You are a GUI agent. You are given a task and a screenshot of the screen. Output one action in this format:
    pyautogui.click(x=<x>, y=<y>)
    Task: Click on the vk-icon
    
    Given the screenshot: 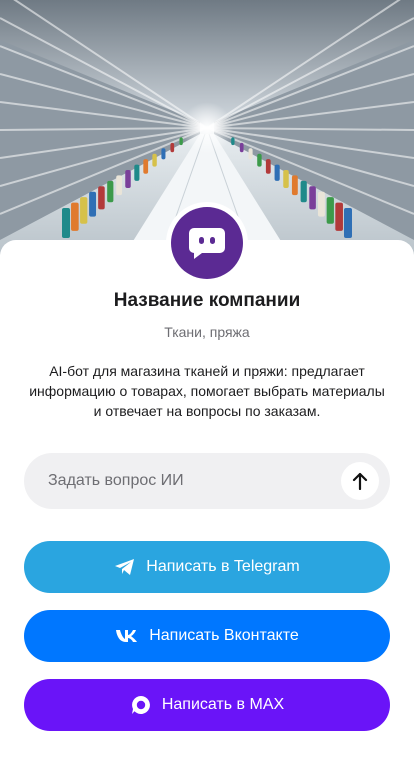 What is the action you would take?
    pyautogui.click(x=127, y=636)
    